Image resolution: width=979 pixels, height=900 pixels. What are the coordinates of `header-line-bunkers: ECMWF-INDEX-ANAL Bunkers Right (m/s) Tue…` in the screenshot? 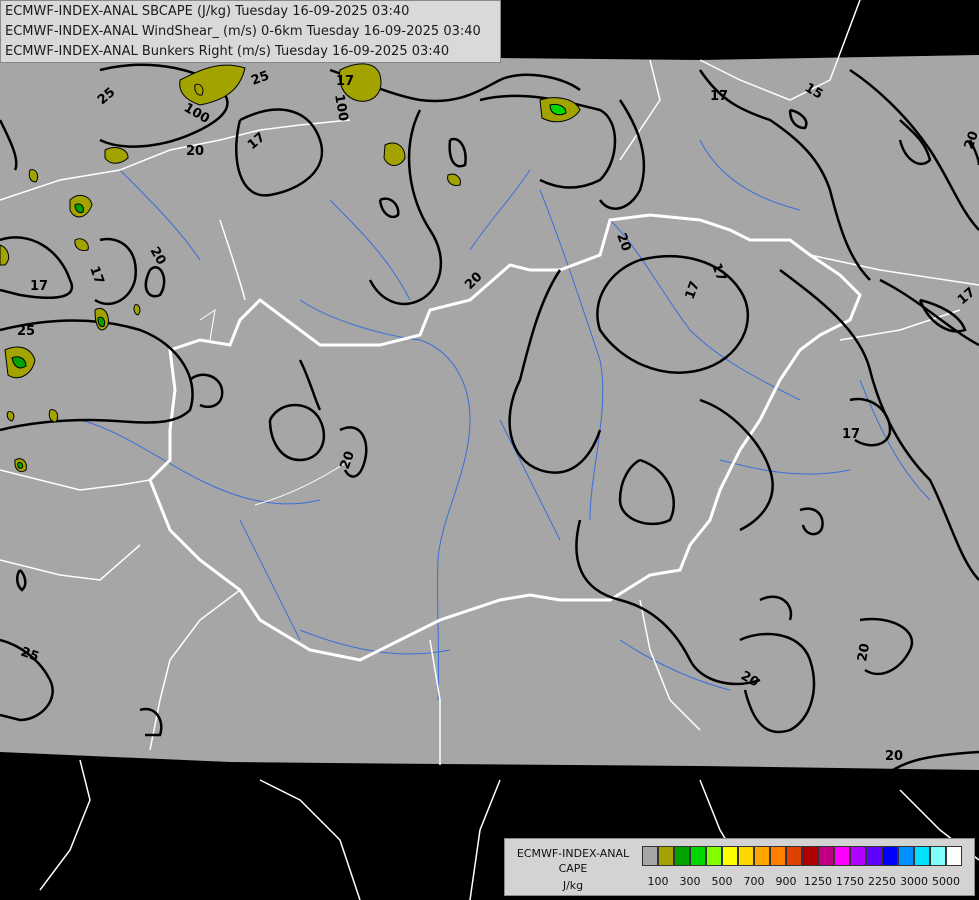 It's located at (227, 51).